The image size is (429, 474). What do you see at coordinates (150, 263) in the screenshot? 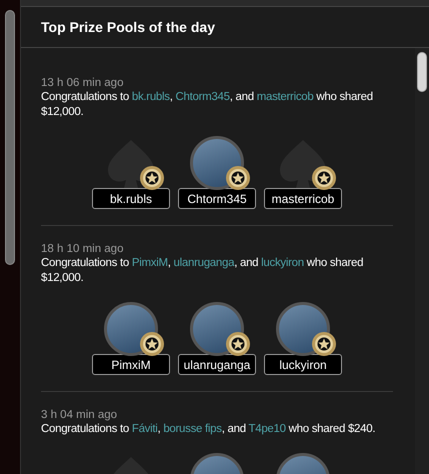
I see `player-link: PimxiM` at bounding box center [150, 263].